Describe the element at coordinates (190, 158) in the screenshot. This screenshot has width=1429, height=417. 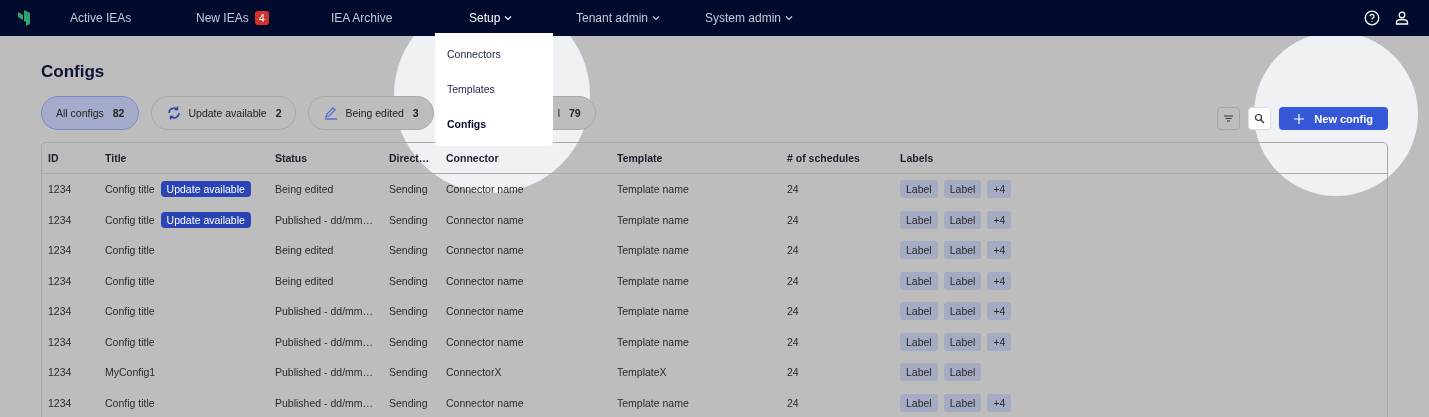
I see `column-header: Title` at that location.